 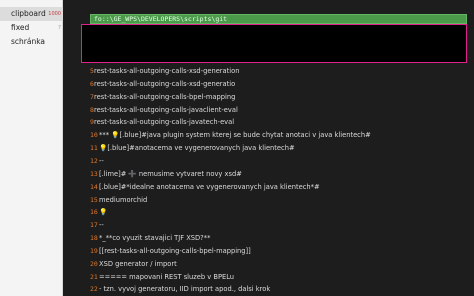 I want to click on text-line: 17 --, so click(x=268, y=225).